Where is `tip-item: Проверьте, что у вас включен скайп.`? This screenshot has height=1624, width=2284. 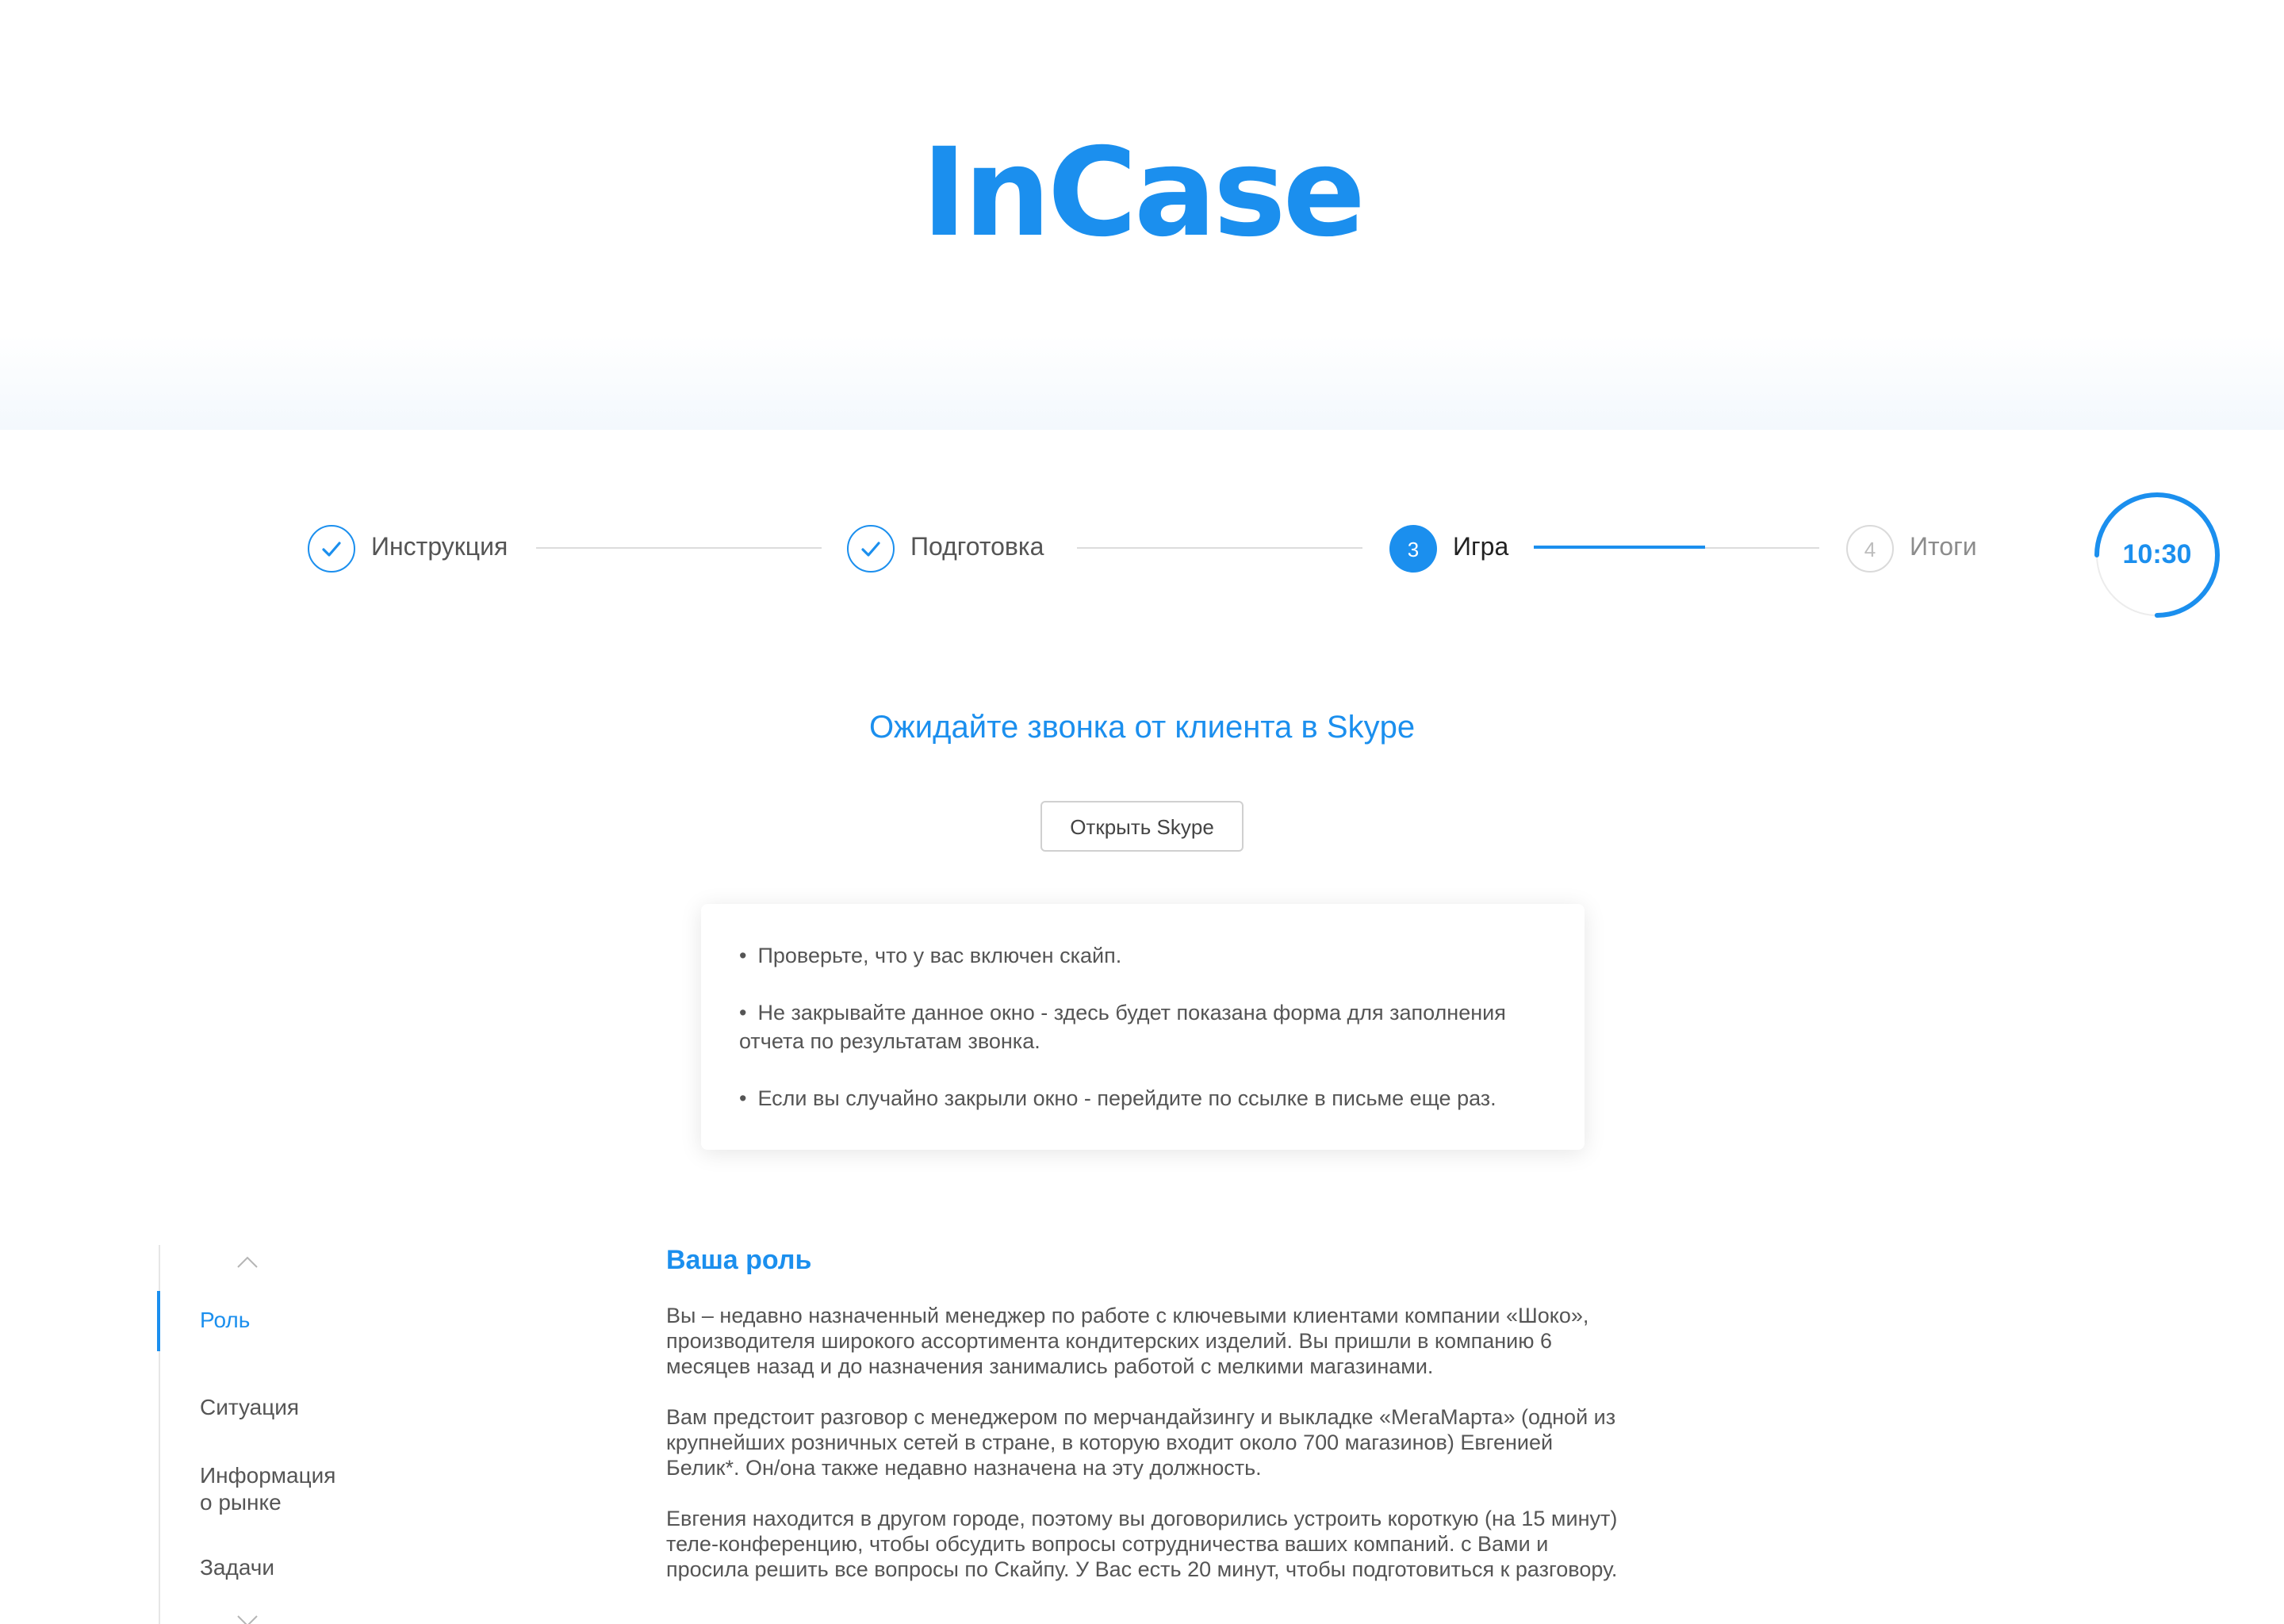
tip-item: Проверьте, что у вас включен скайп. is located at coordinates (1142, 956).